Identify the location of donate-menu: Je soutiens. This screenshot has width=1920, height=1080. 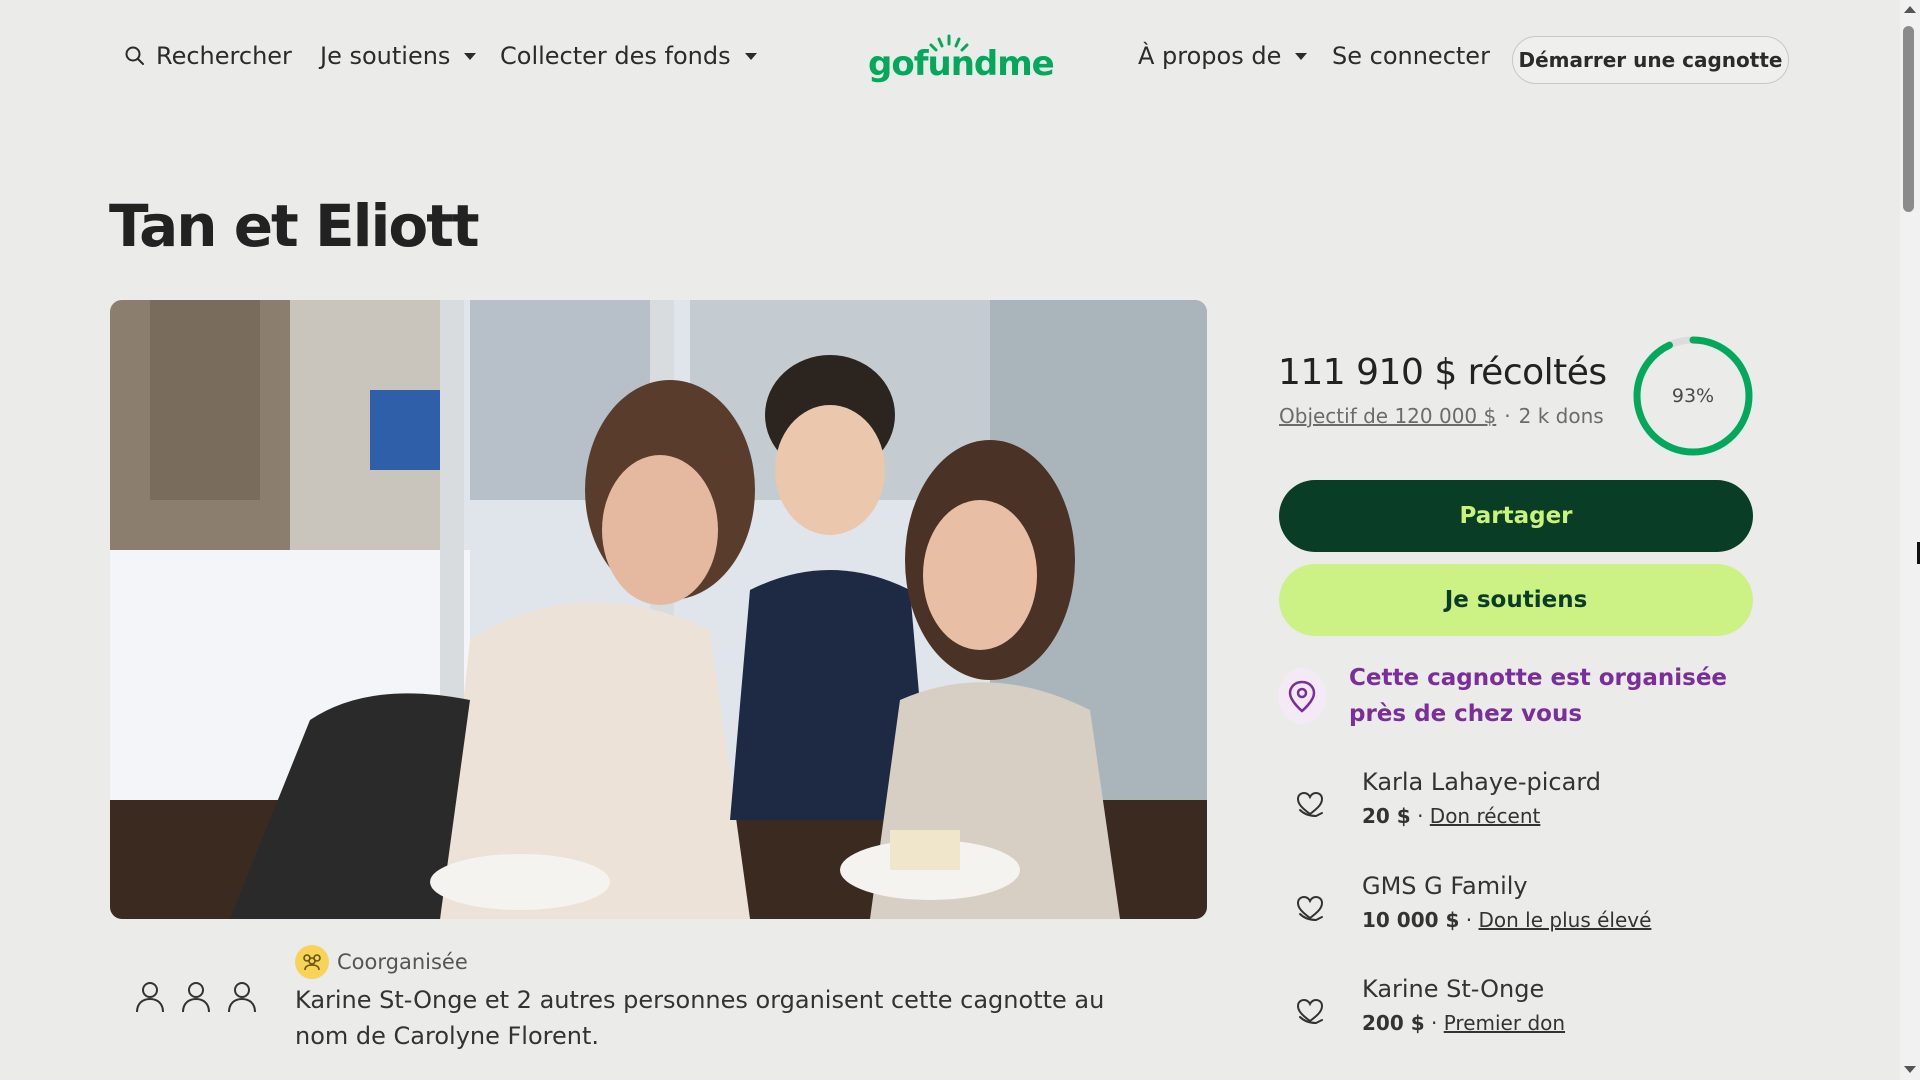
(398, 56).